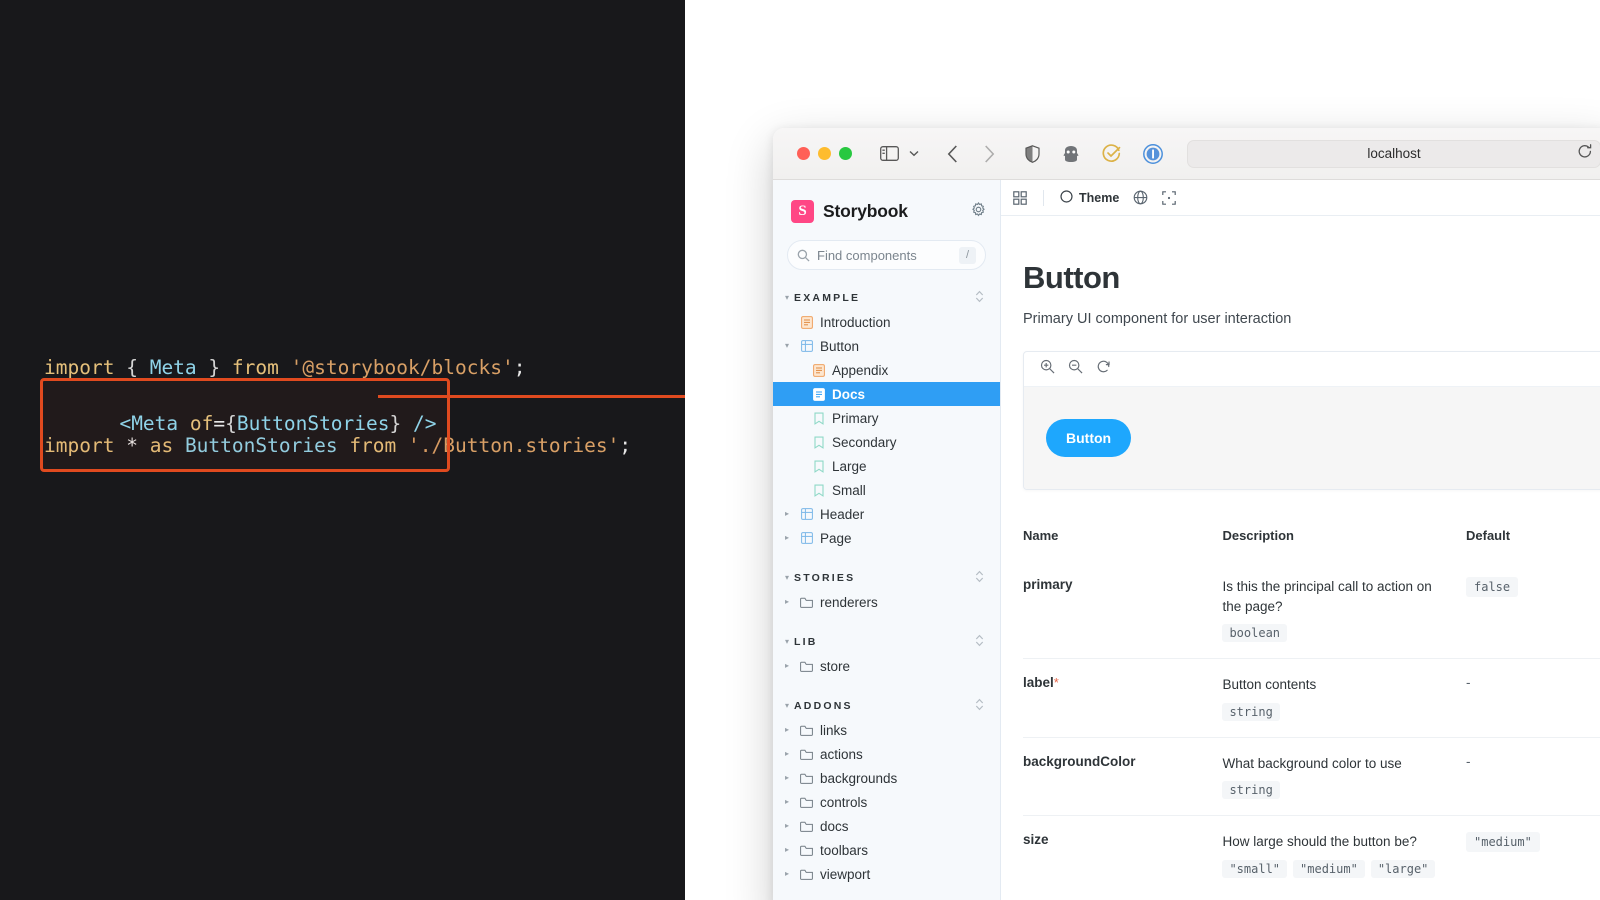 Image resolution: width=1600 pixels, height=900 pixels. I want to click on shield-icon, so click(1032, 153).